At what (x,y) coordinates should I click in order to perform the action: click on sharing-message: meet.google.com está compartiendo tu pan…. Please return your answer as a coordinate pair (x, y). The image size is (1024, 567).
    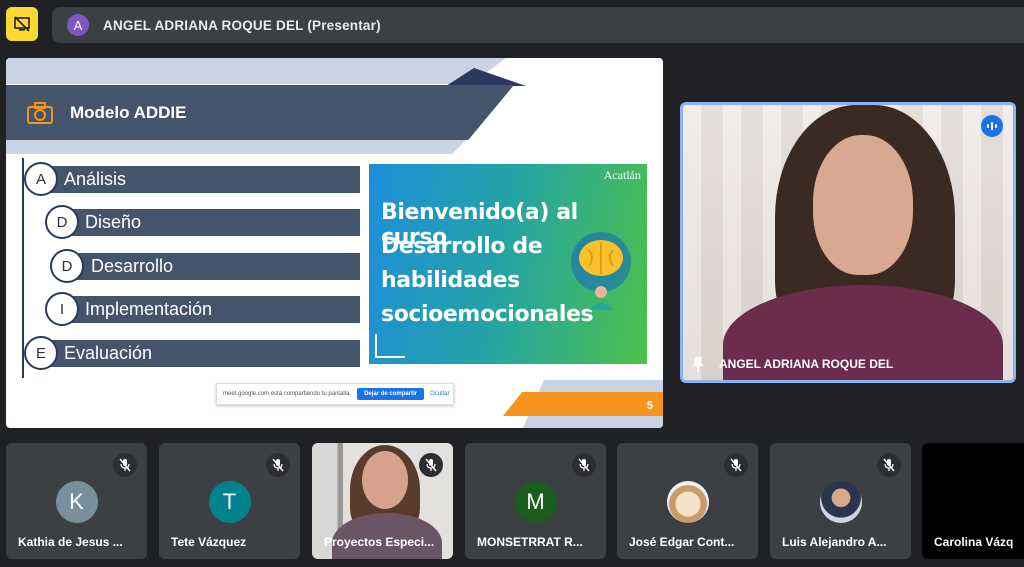
    Looking at the image, I should click on (287, 394).